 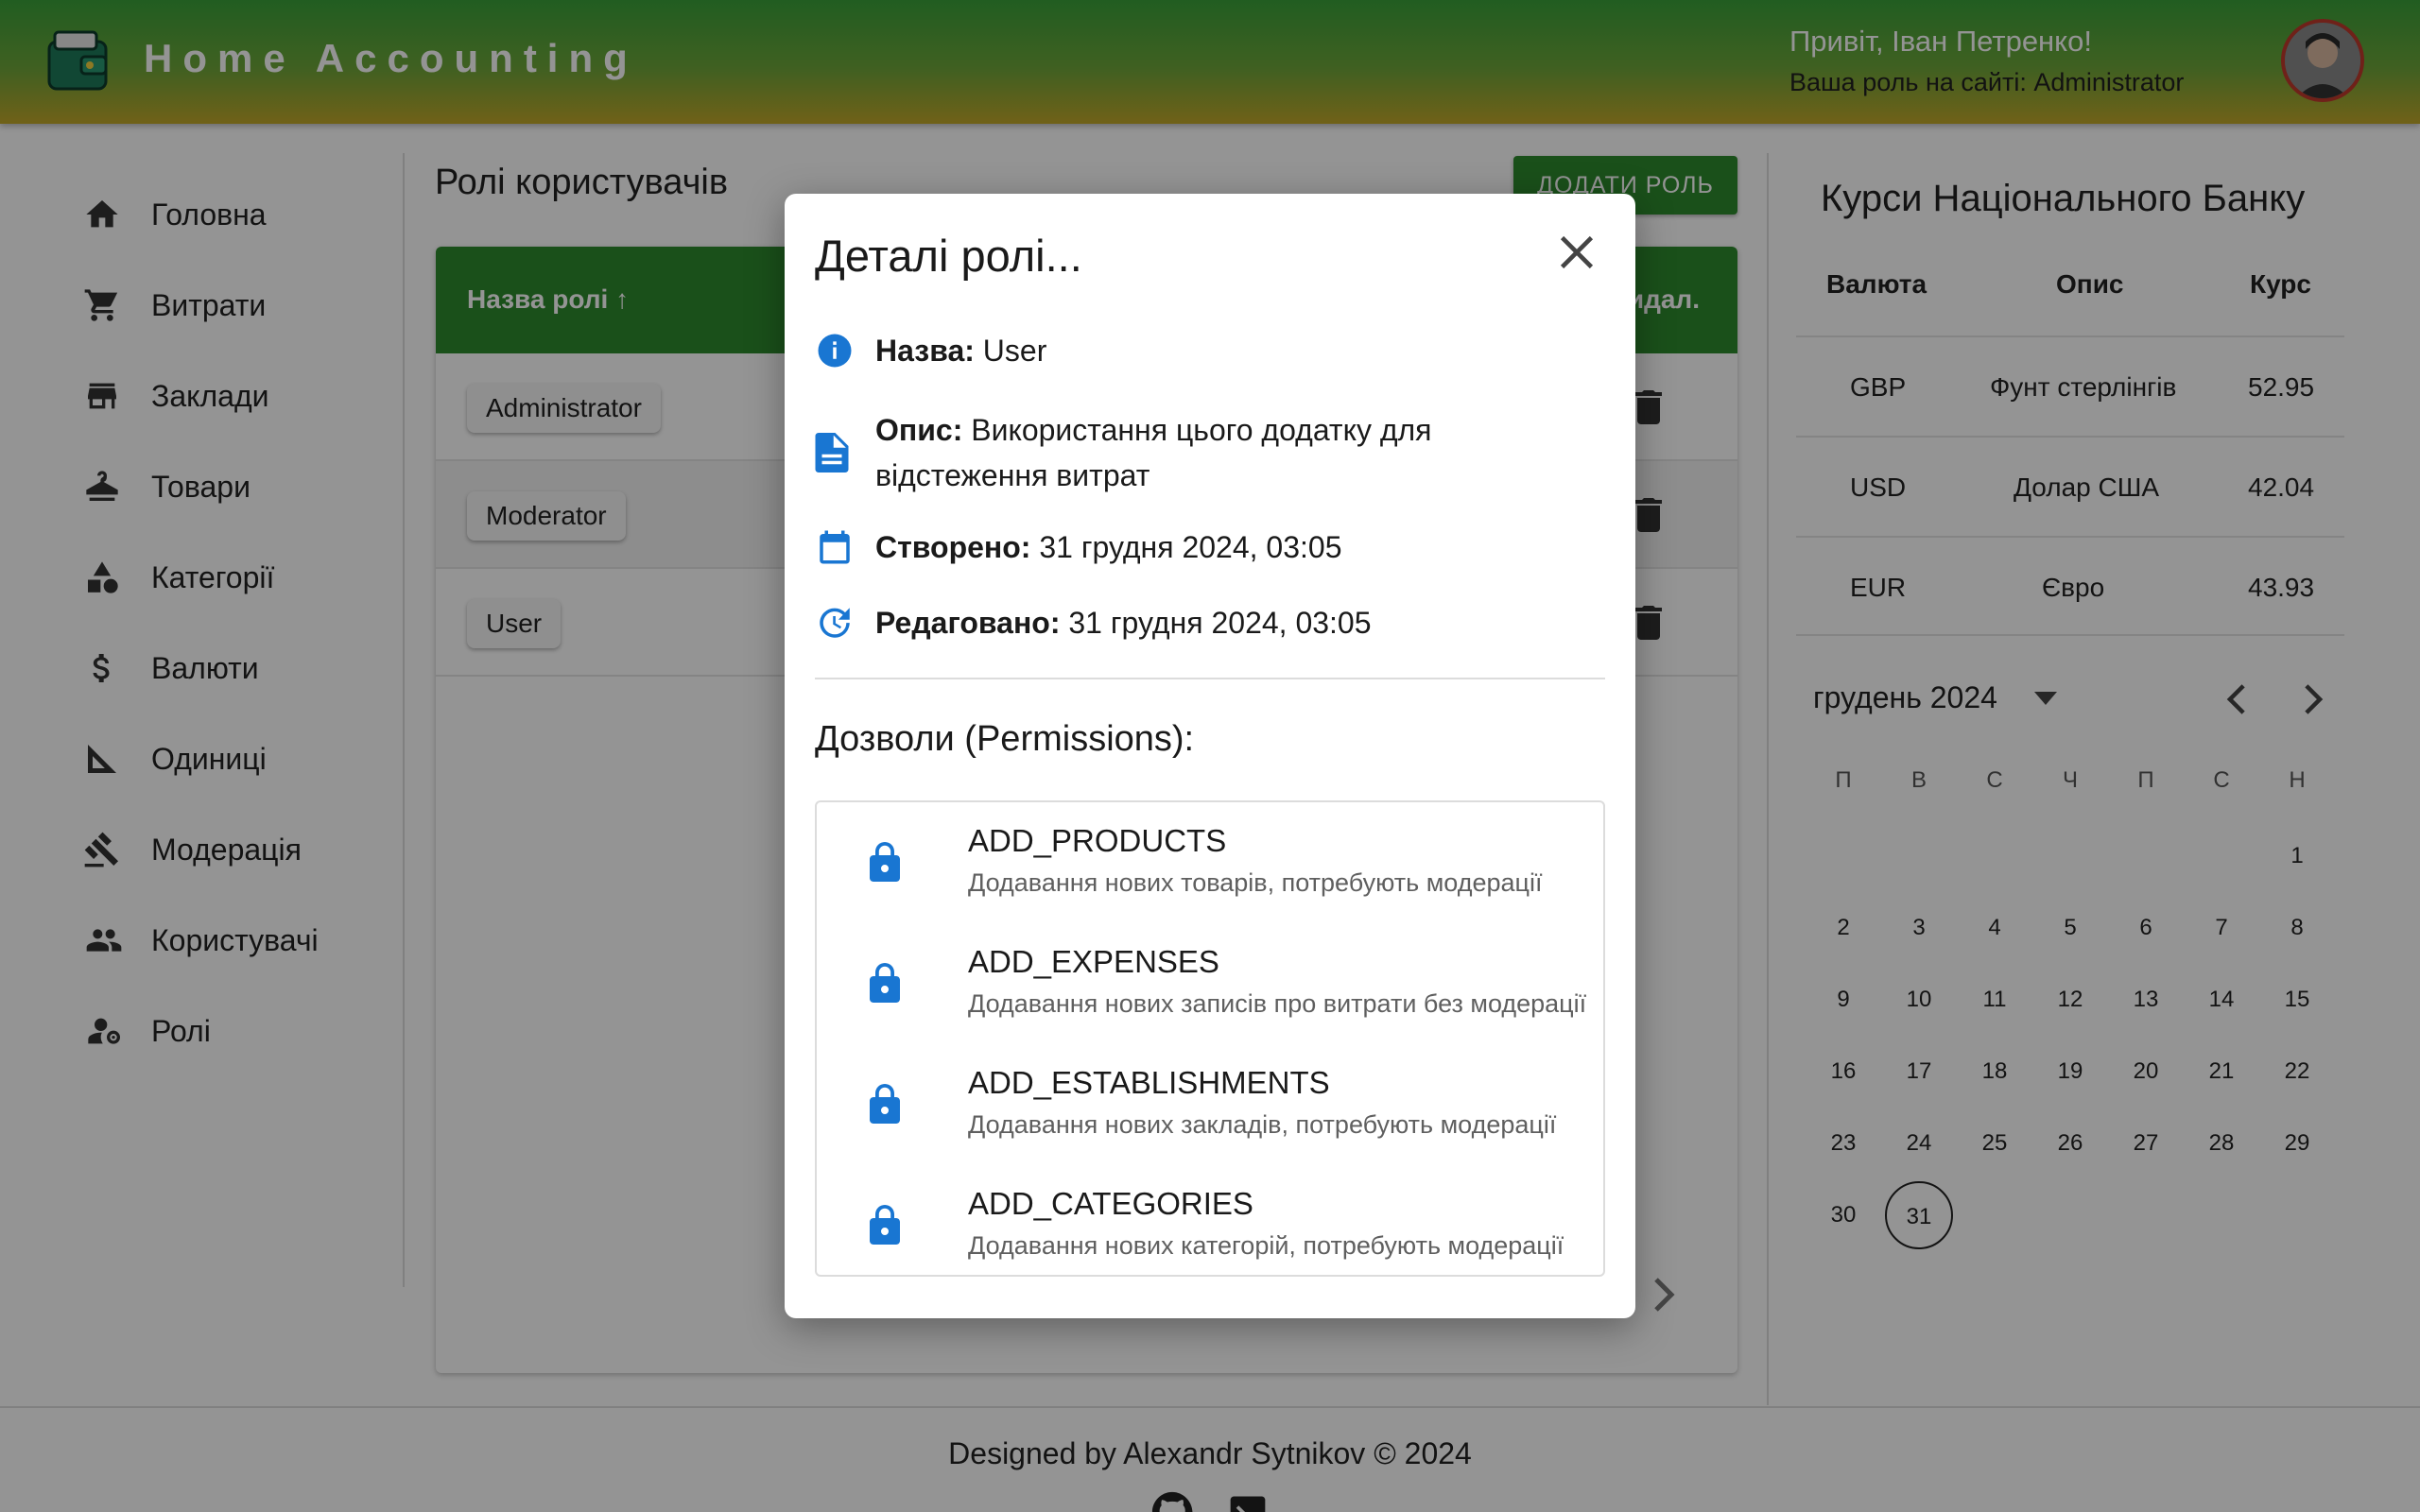 I want to click on detail-label: Назва:, so click(x=925, y=351).